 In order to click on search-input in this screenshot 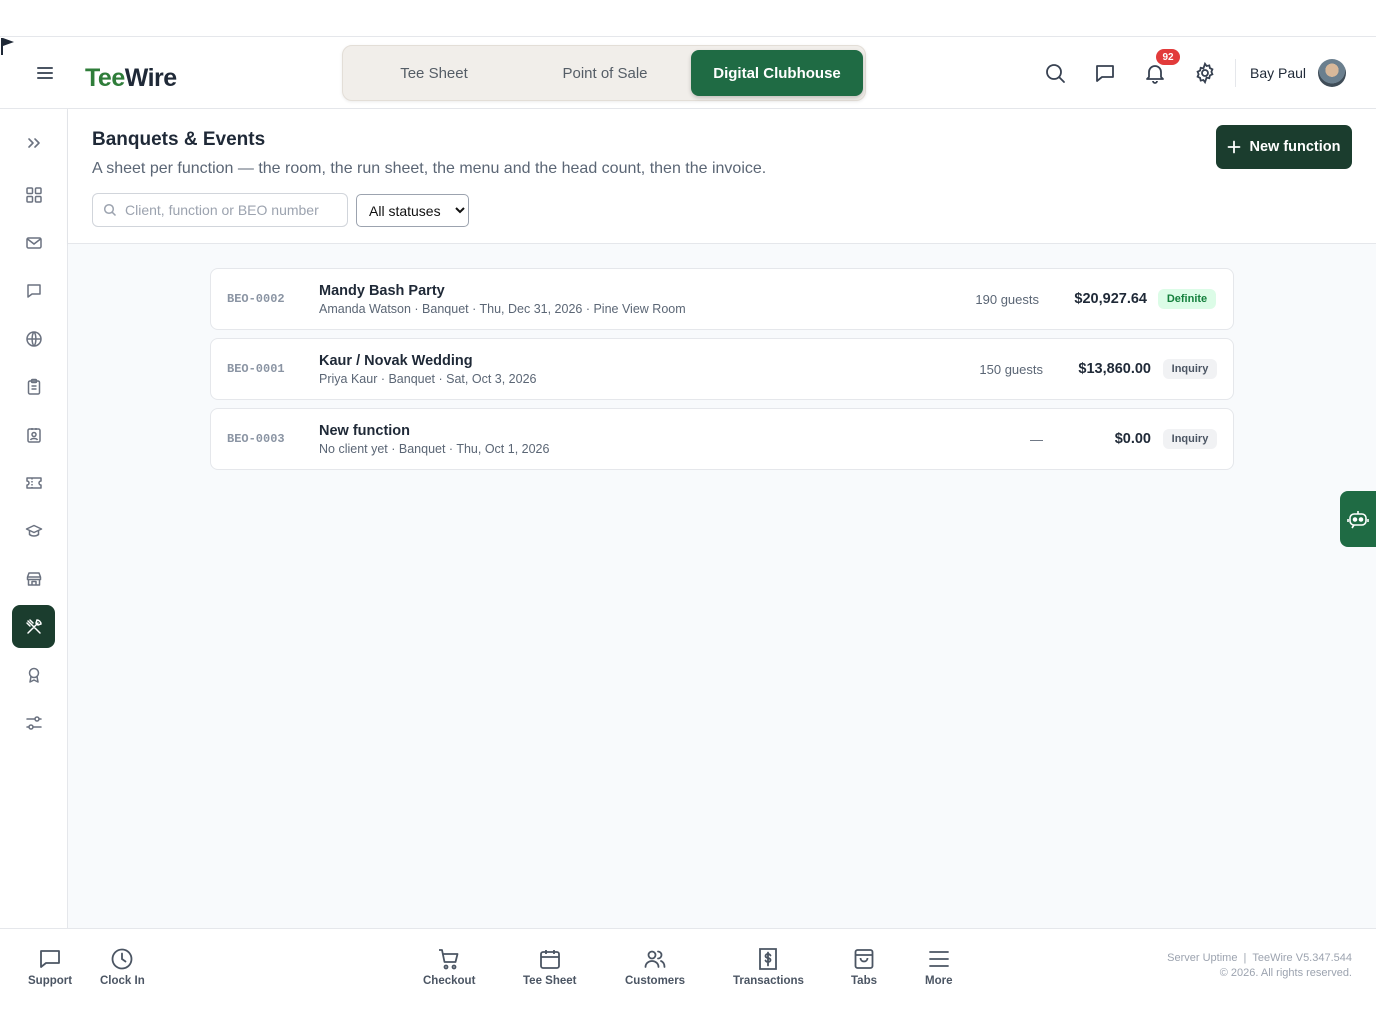, I will do `click(235, 210)`.